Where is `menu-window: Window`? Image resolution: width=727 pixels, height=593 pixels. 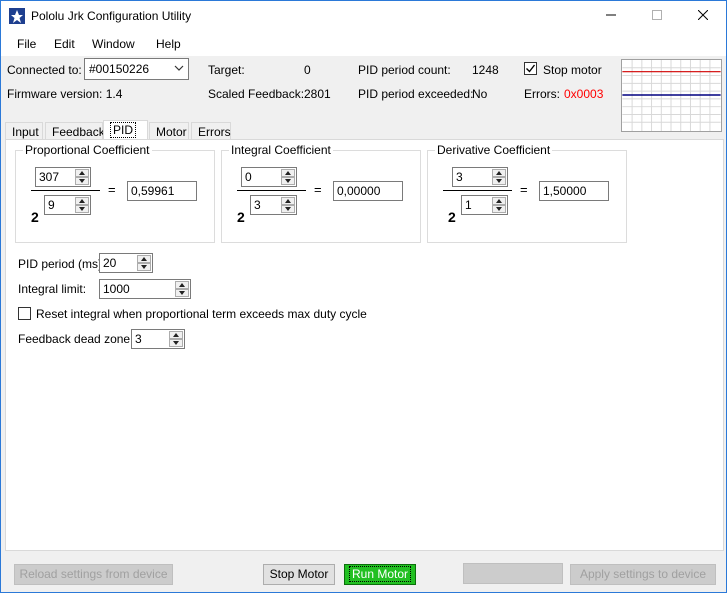 menu-window: Window is located at coordinates (113, 44).